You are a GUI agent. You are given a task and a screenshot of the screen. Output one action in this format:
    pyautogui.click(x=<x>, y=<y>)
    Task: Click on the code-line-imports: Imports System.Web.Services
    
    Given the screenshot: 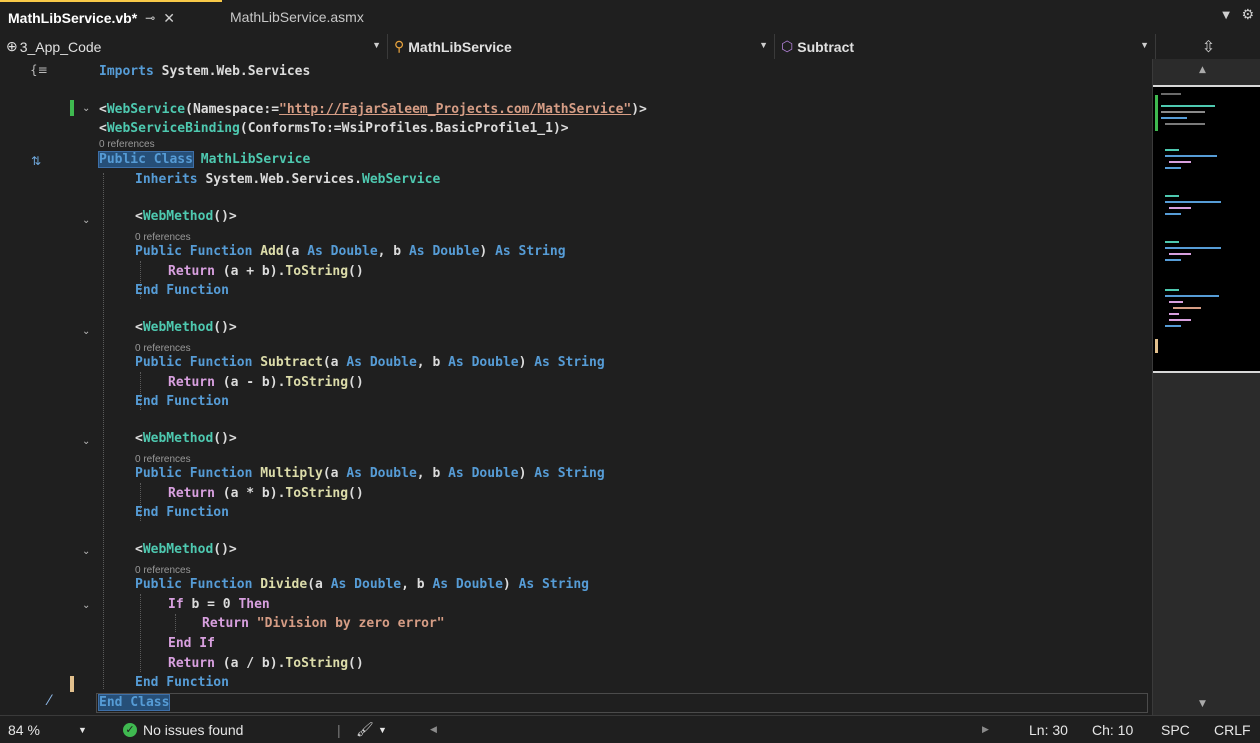 What is the action you would take?
    pyautogui.click(x=205, y=71)
    